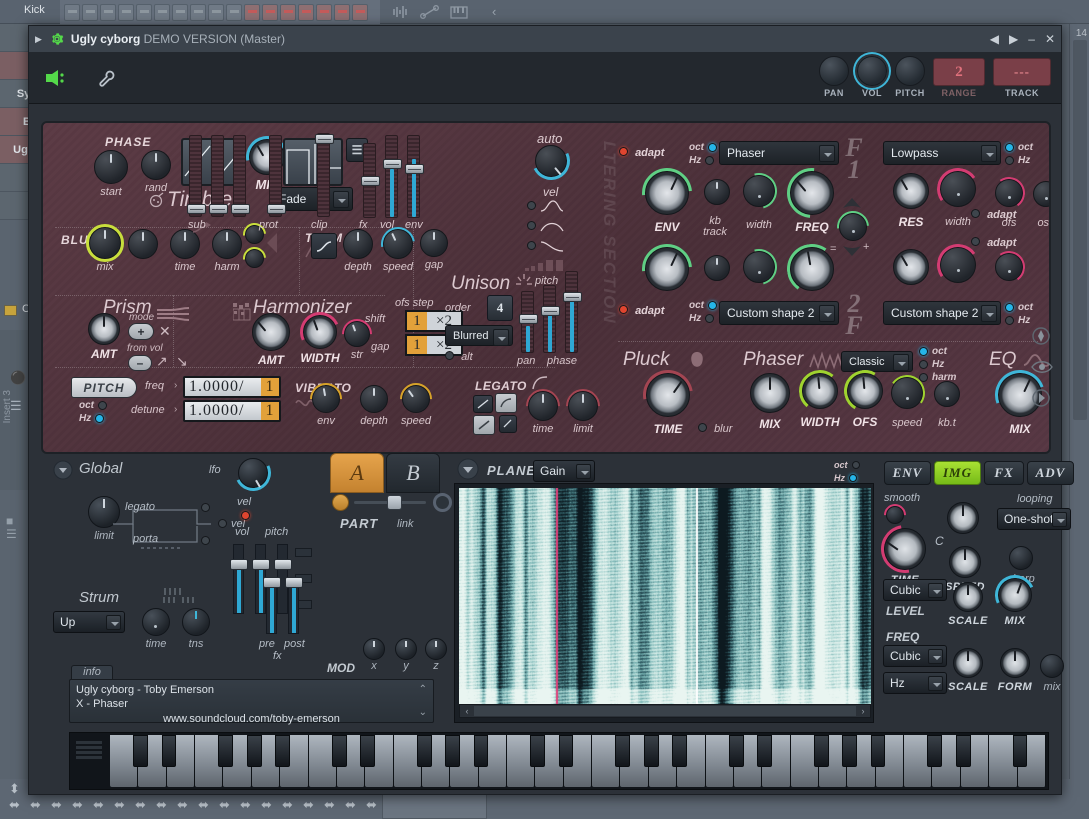  I want to click on global-porta-led, so click(205, 542).